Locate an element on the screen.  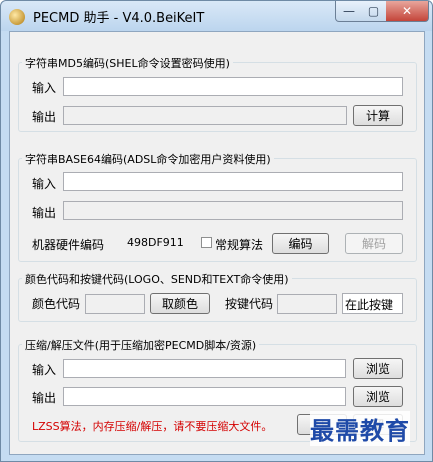
base64-group-label: 字符串BASE64编码(ADSL命令加密用户资料使用) is located at coordinates (148, 159).